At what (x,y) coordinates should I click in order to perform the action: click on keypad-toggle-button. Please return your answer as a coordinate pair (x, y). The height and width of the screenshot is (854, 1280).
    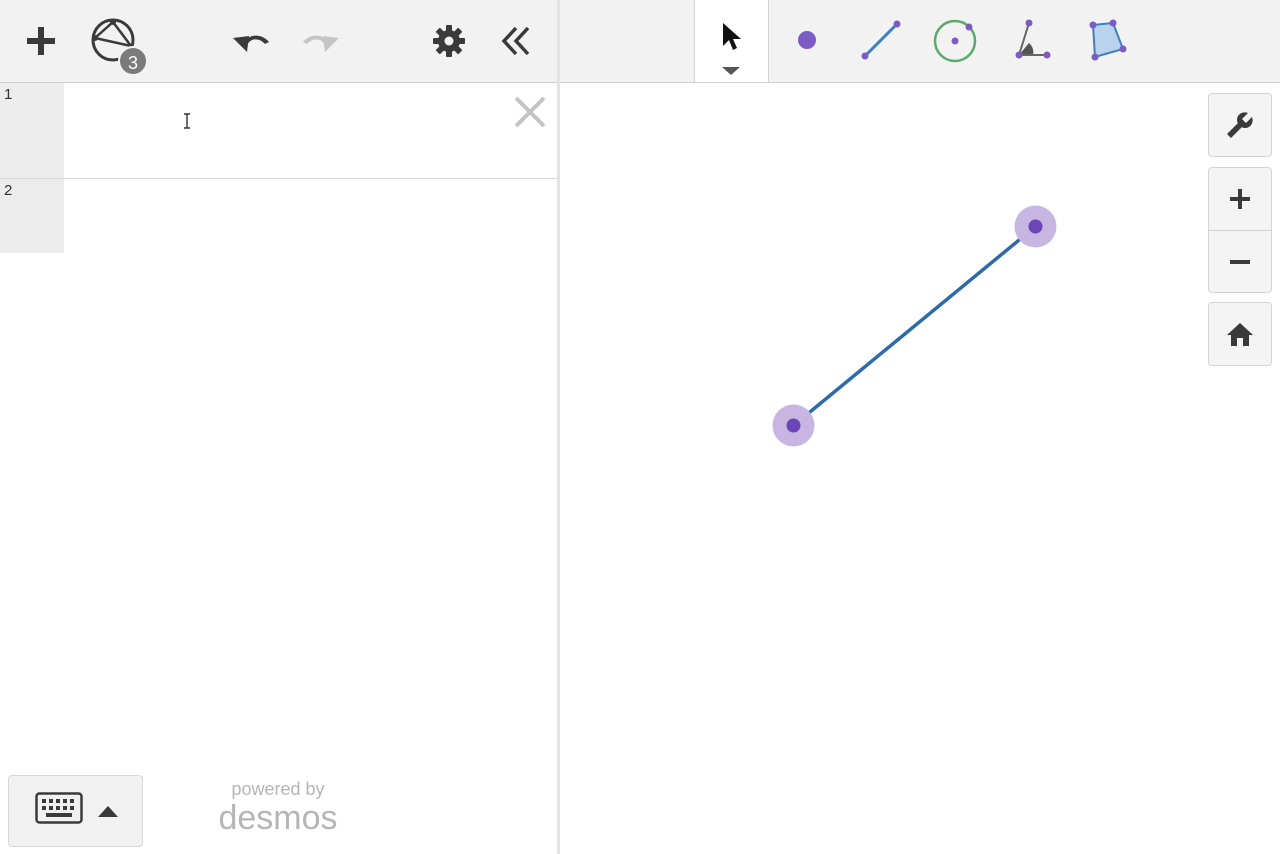
    Looking at the image, I should click on (75, 811).